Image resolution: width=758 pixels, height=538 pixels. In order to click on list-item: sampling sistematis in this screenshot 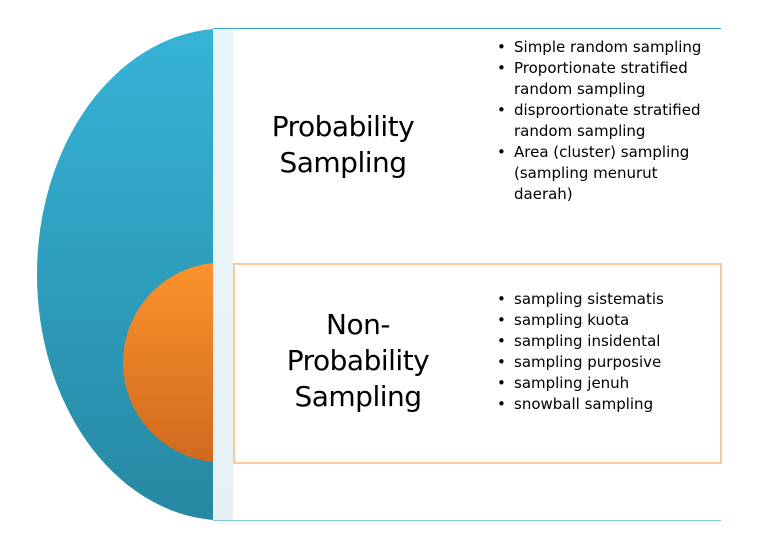, I will do `click(606, 299)`.